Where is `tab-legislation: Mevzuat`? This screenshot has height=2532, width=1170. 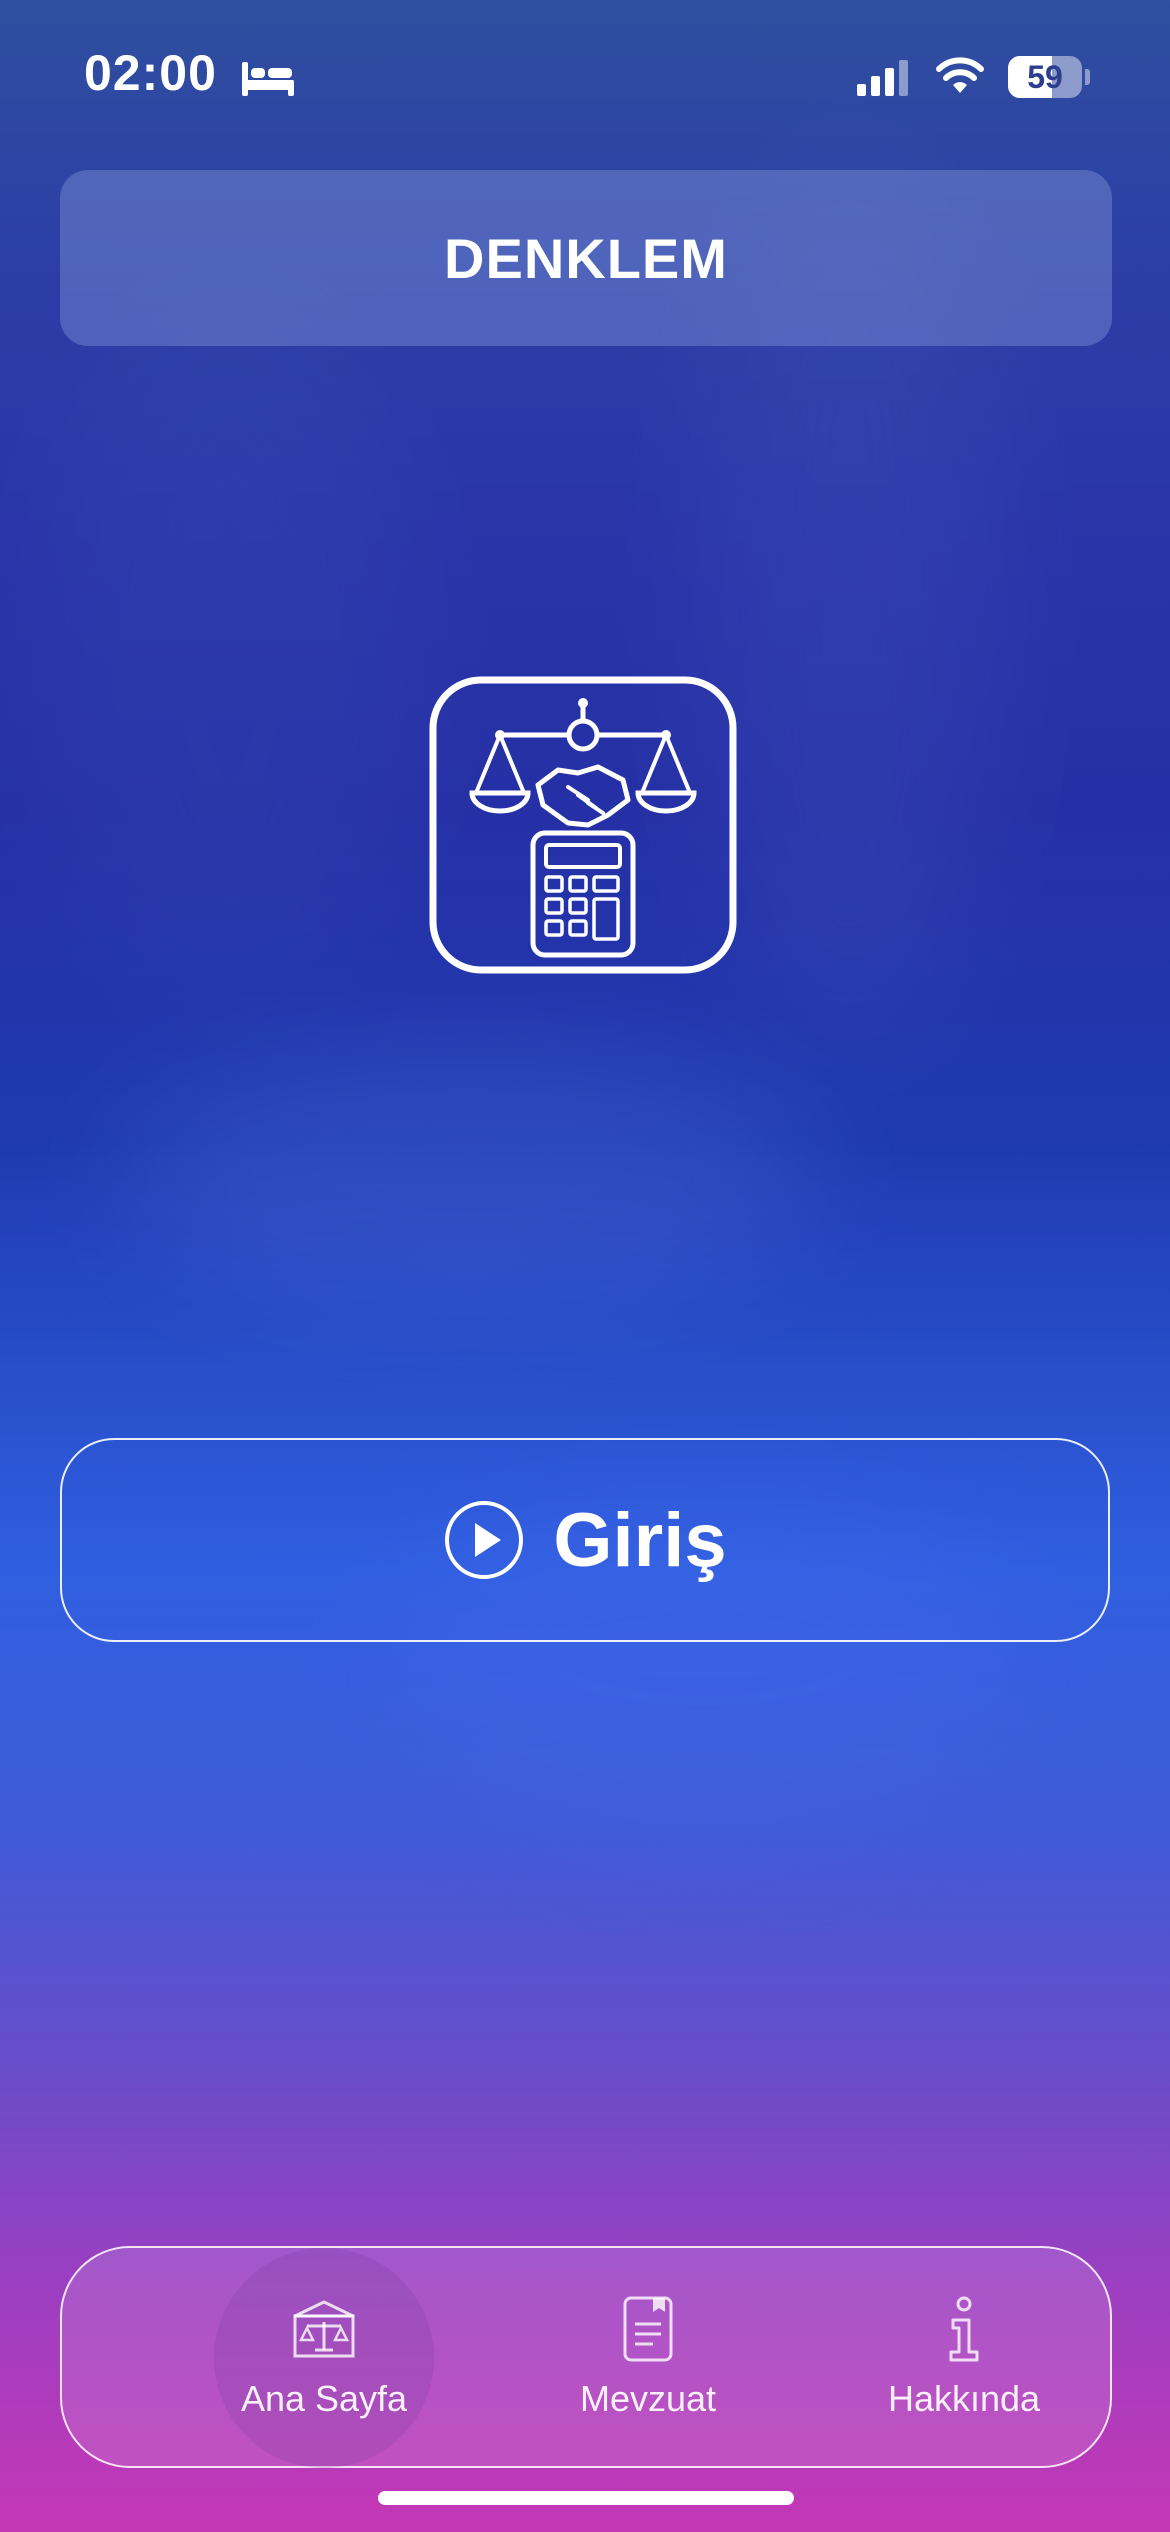
tab-legislation: Mevzuat is located at coordinates (648, 2357).